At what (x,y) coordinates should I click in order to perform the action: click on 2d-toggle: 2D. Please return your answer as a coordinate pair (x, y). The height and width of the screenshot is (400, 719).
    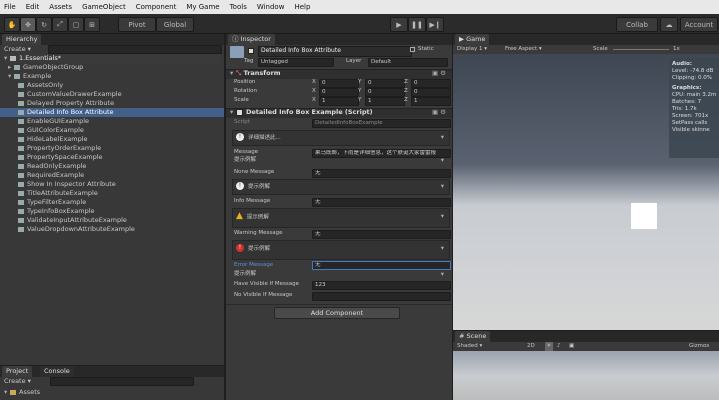
    Looking at the image, I should click on (531, 346).